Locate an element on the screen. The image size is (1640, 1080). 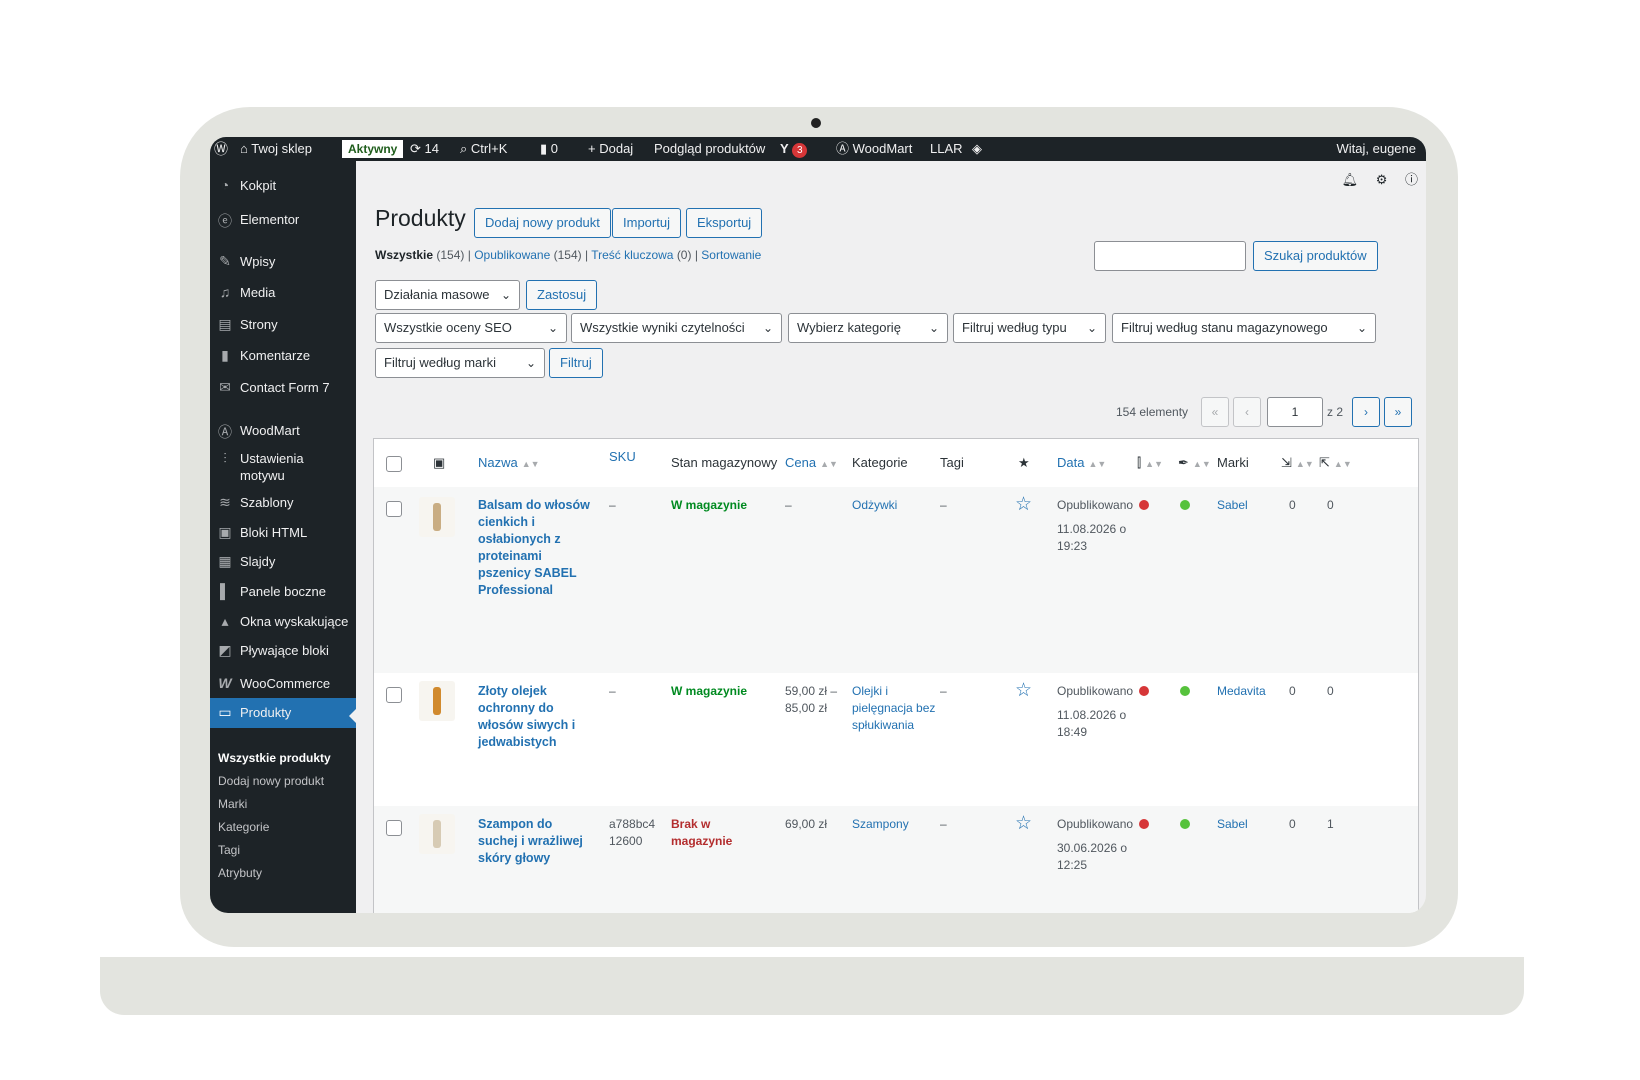
view-published-link: Opublikowane is located at coordinates (512, 255).